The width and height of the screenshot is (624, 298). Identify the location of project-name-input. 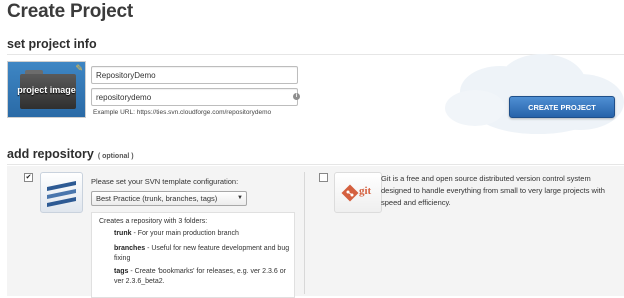
(194, 75).